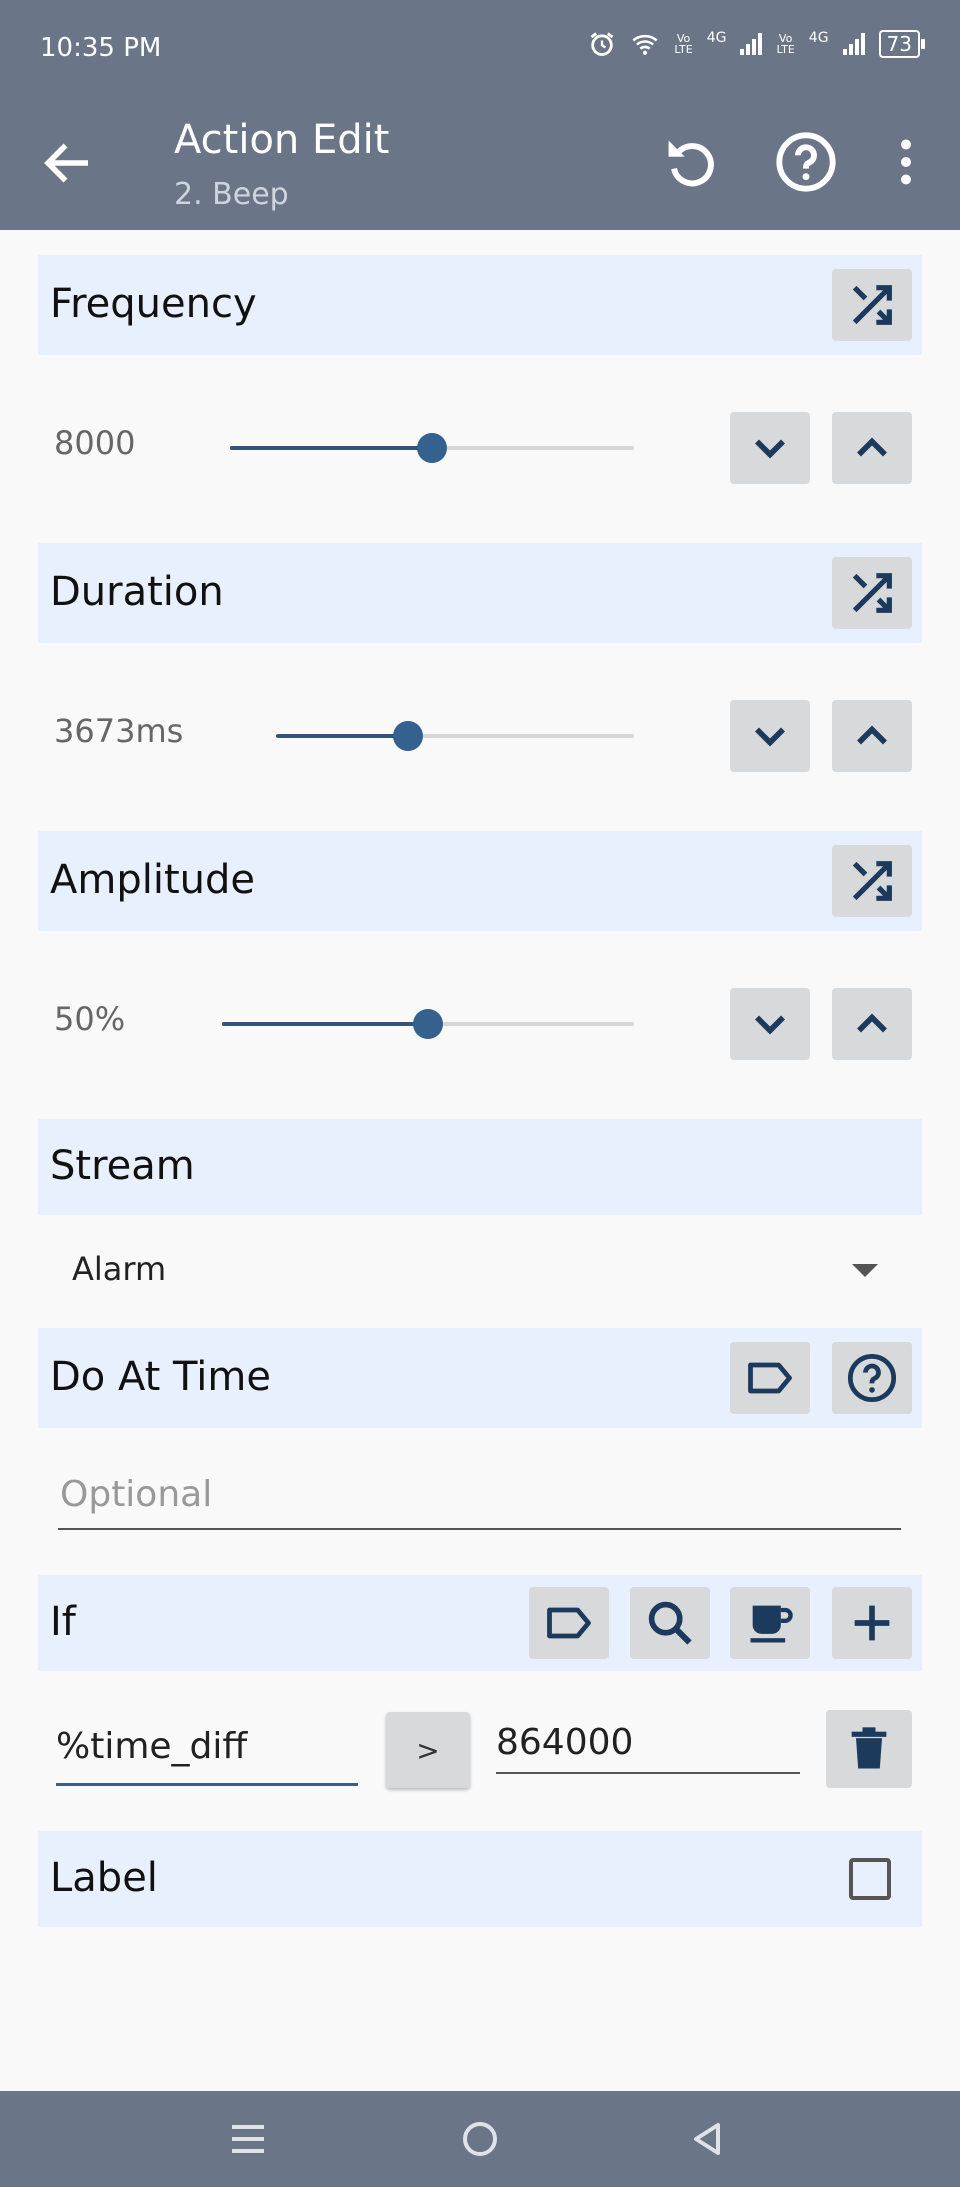 This screenshot has height=2187, width=960. I want to click on frequency-slider, so click(432, 448).